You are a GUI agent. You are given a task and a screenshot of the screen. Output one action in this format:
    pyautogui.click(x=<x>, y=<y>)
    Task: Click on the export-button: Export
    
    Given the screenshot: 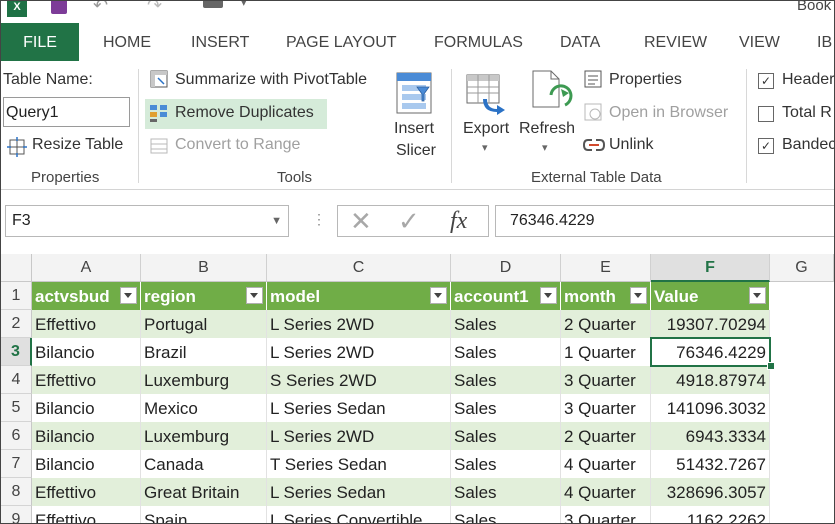 What is the action you would take?
    pyautogui.click(x=486, y=129)
    